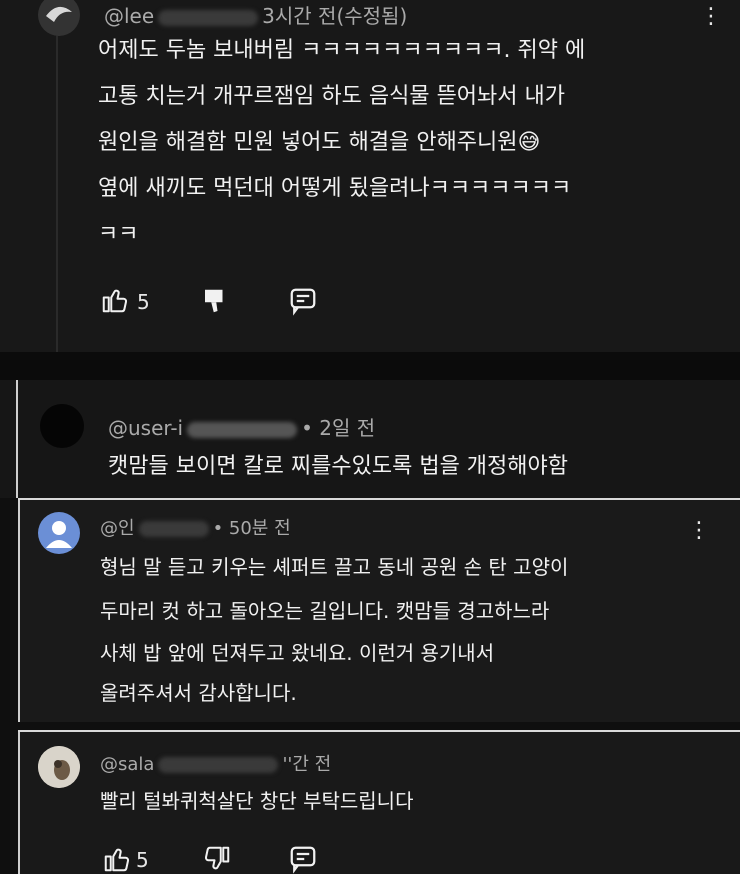  What do you see at coordinates (215, 763) in the screenshot?
I see `comment-header: @sala ''간 전` at bounding box center [215, 763].